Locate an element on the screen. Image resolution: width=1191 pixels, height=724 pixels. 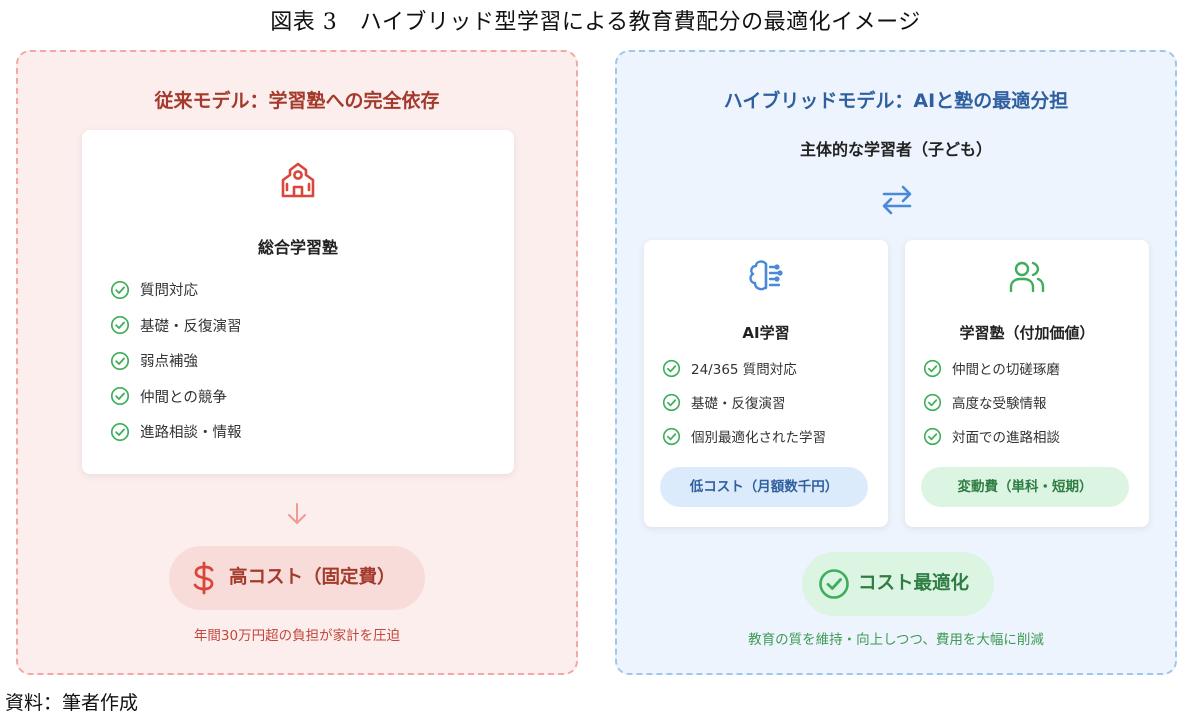
brain-icon is located at coordinates (766, 279).